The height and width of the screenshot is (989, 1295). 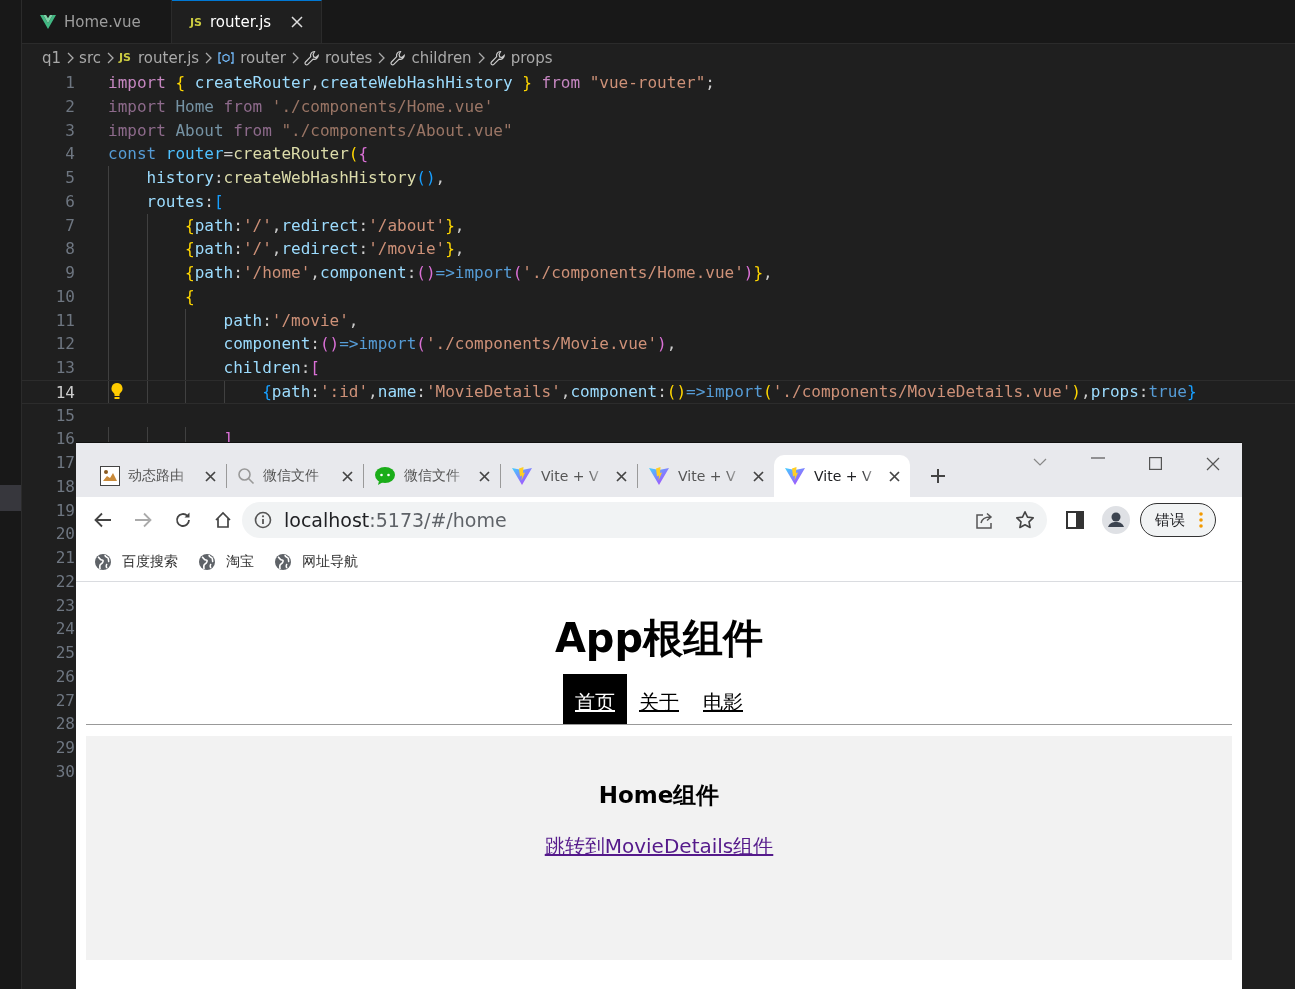 I want to click on line-number: 1, so click(x=69, y=83).